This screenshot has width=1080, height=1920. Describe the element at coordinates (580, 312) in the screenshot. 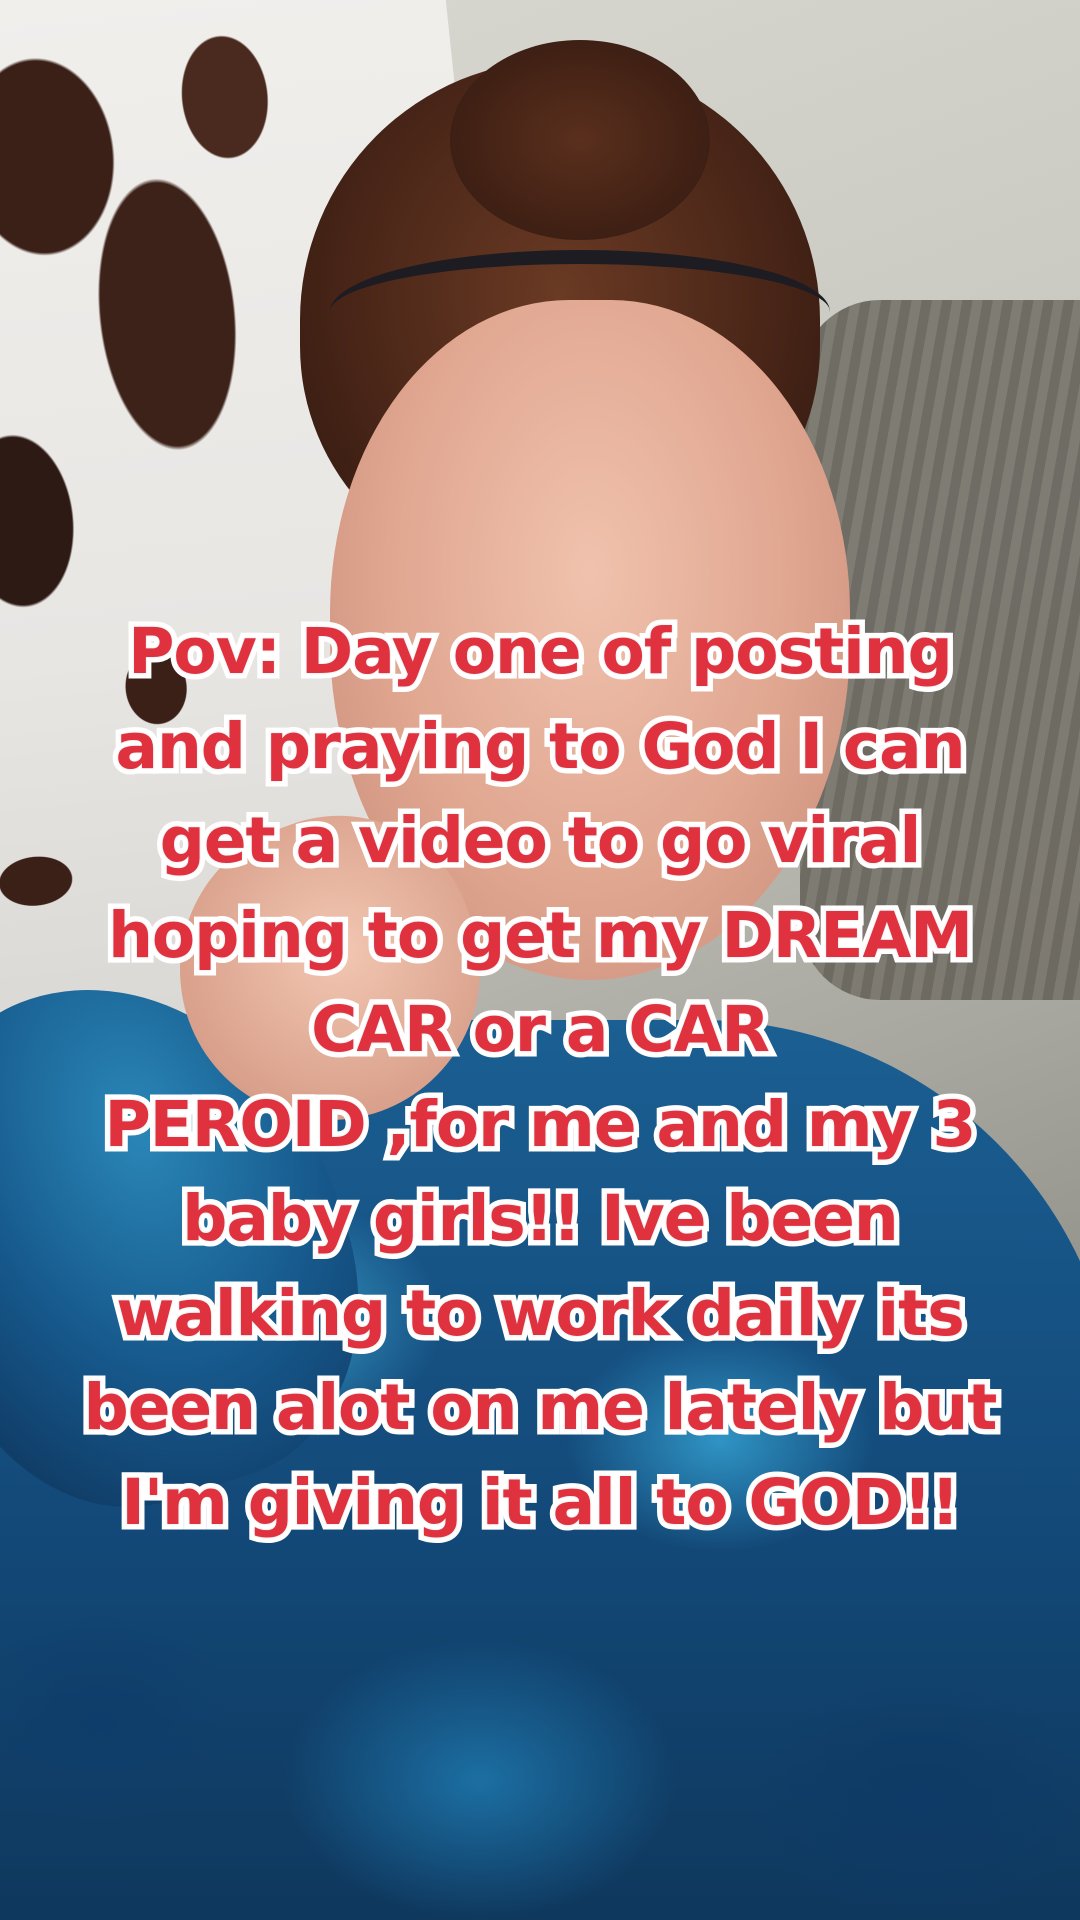

I see `headband` at that location.